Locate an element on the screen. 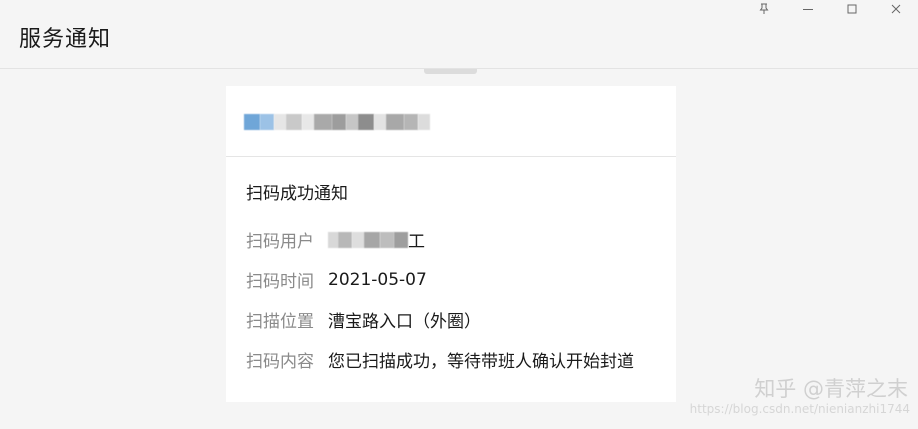  card-header is located at coordinates (451, 121).